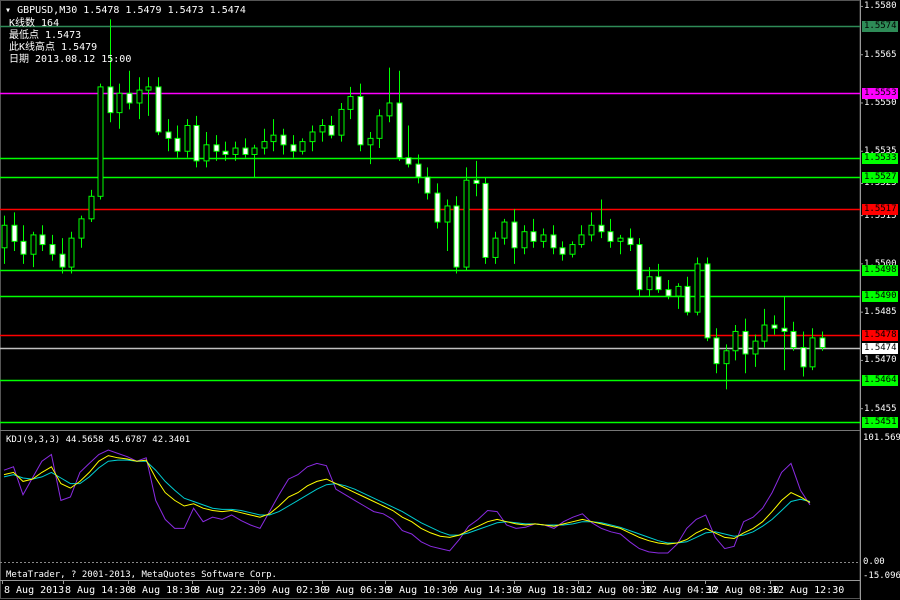 The image size is (900, 600). Describe the element at coordinates (549, 590) in the screenshot. I see `time-tick-8: 9 Aug 18:30` at that location.